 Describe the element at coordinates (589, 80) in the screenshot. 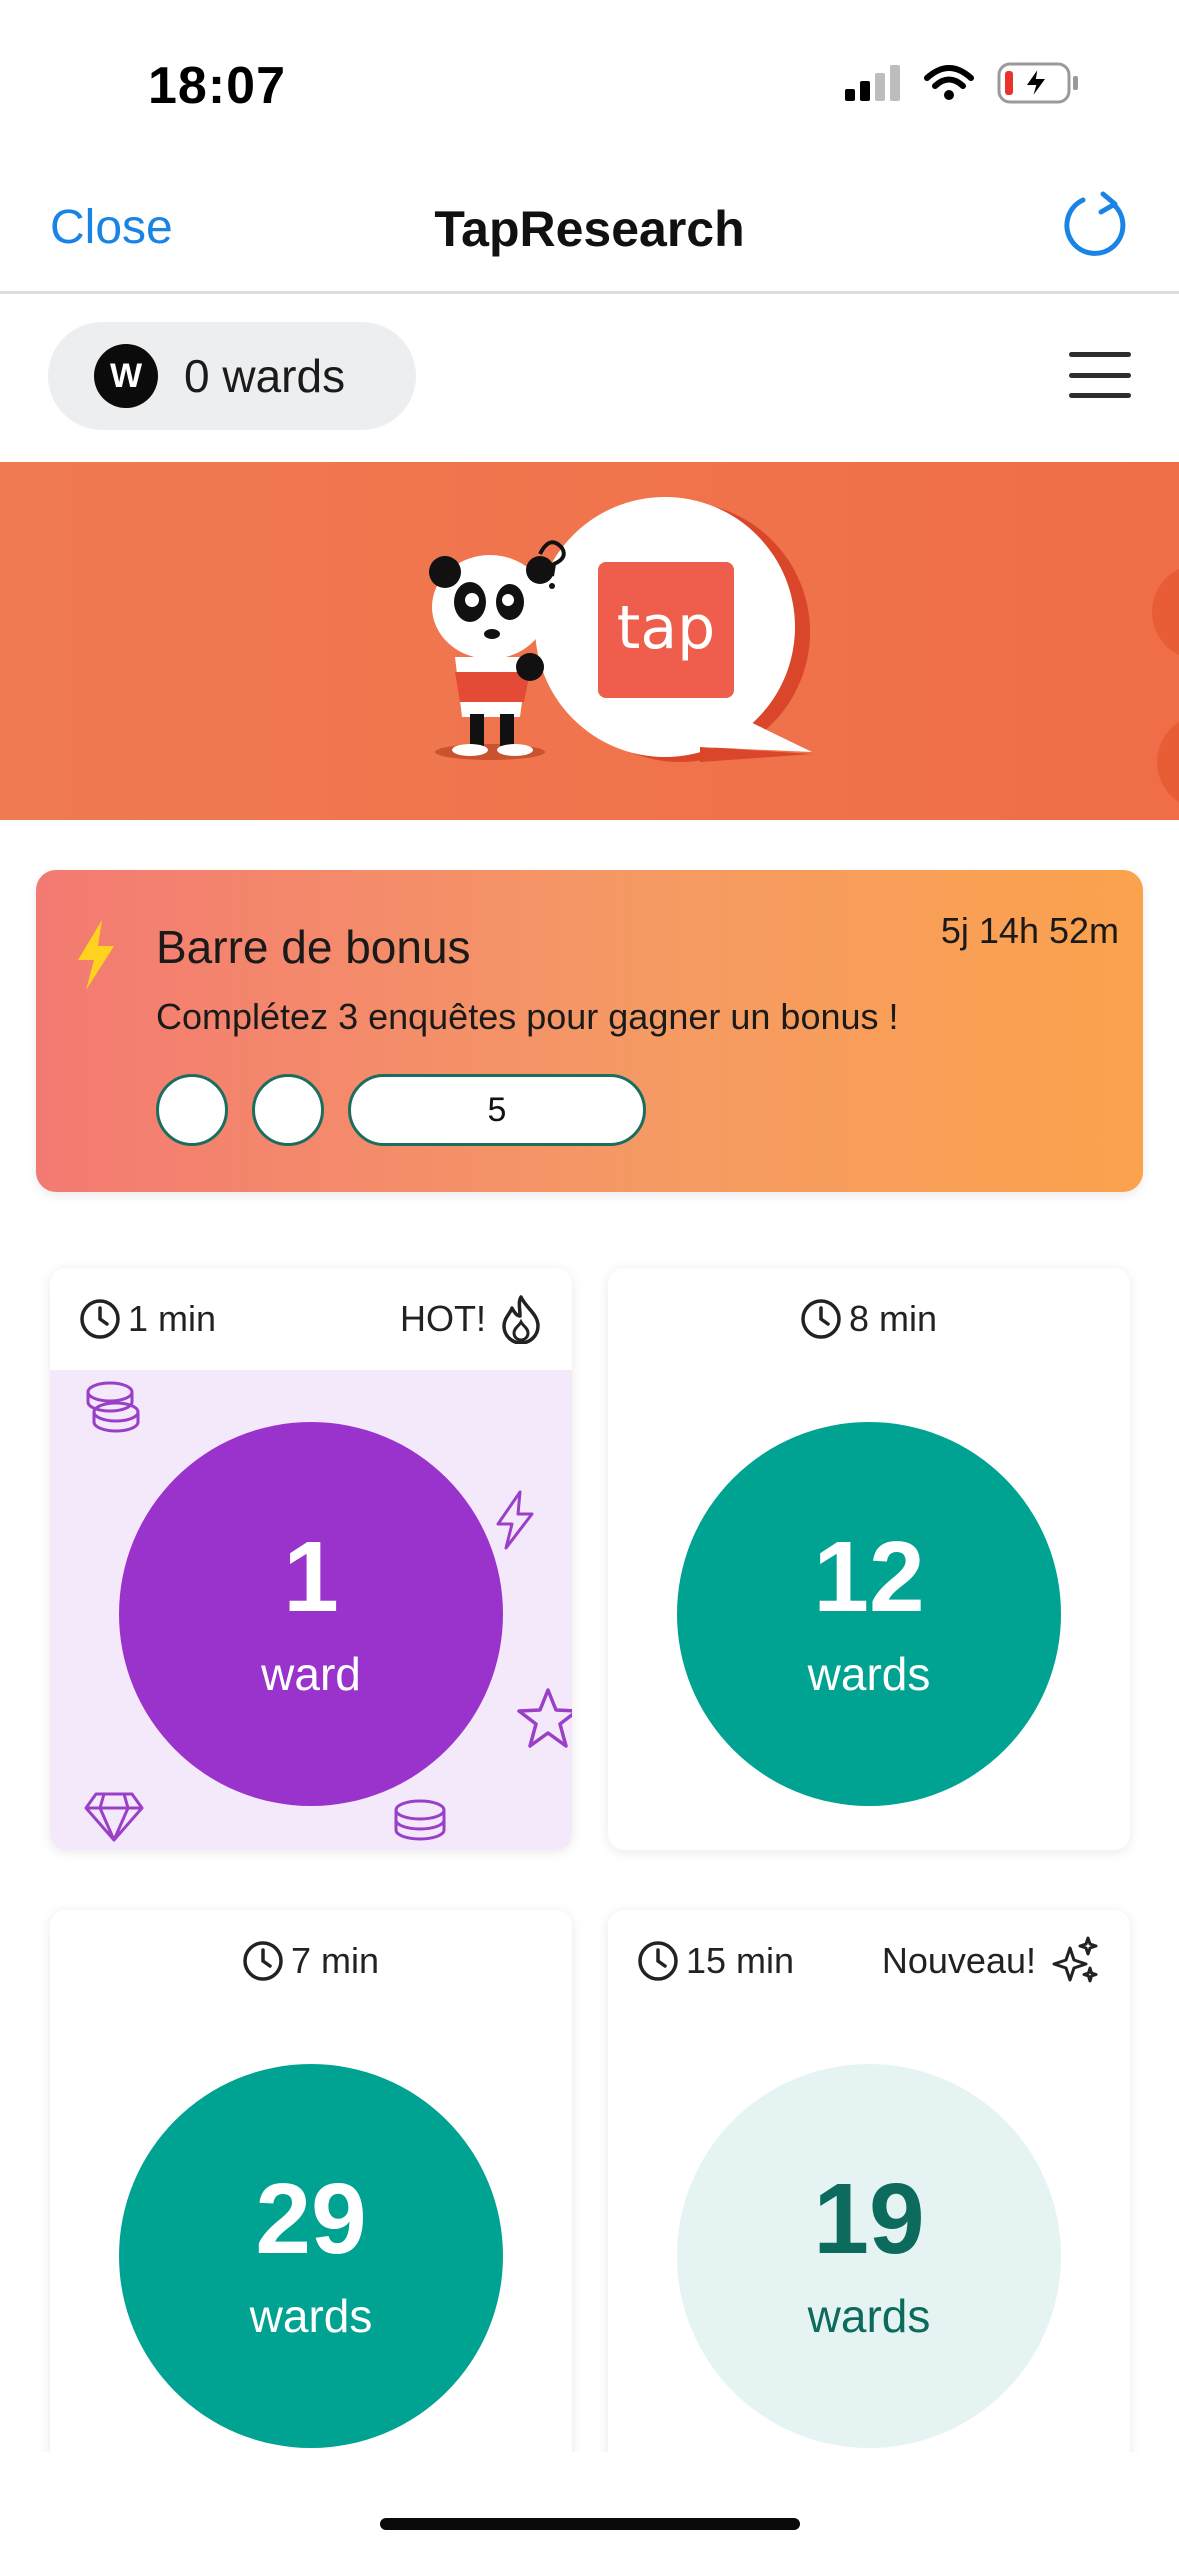

I see `status-bar: 18:07` at that location.